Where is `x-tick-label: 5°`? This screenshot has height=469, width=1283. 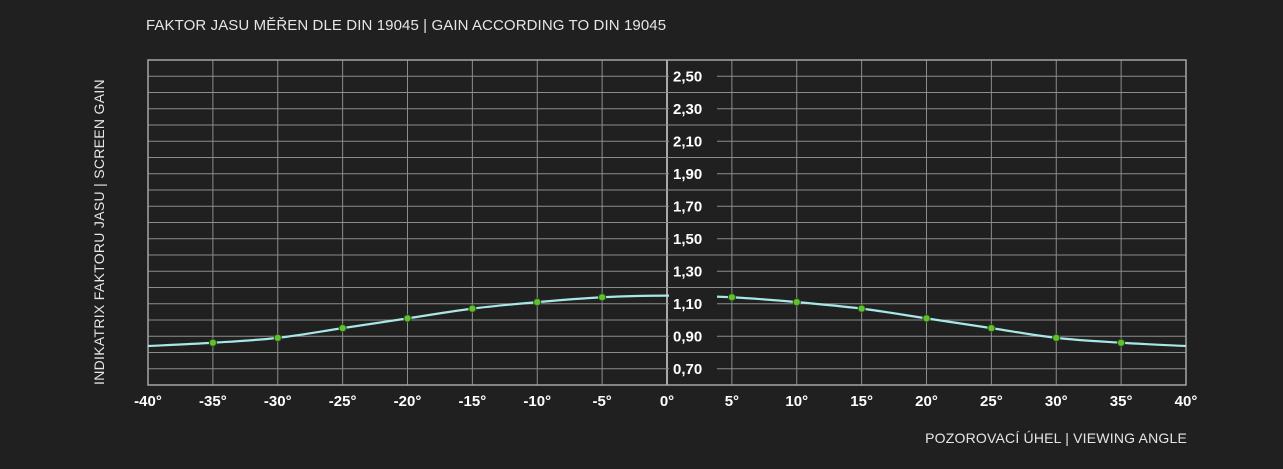
x-tick-label: 5° is located at coordinates (732, 401).